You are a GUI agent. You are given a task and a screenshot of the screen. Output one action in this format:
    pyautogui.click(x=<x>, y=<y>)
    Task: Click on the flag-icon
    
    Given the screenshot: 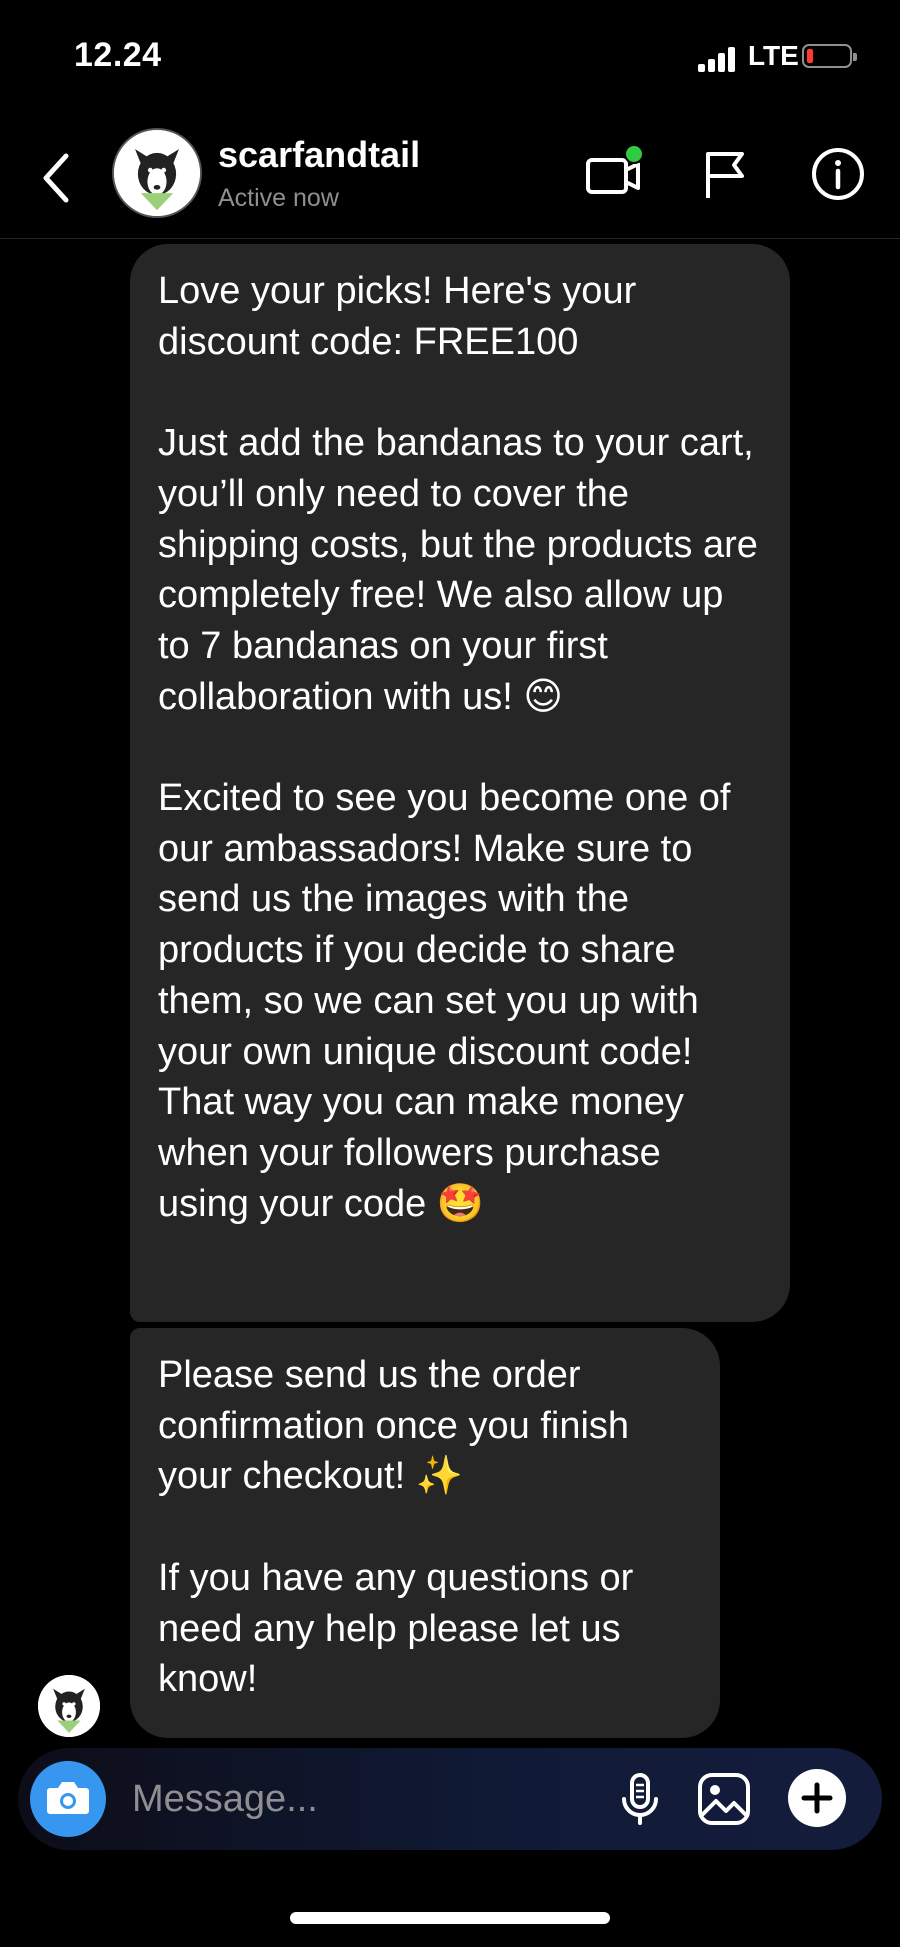 What is the action you would take?
    pyautogui.click(x=728, y=174)
    